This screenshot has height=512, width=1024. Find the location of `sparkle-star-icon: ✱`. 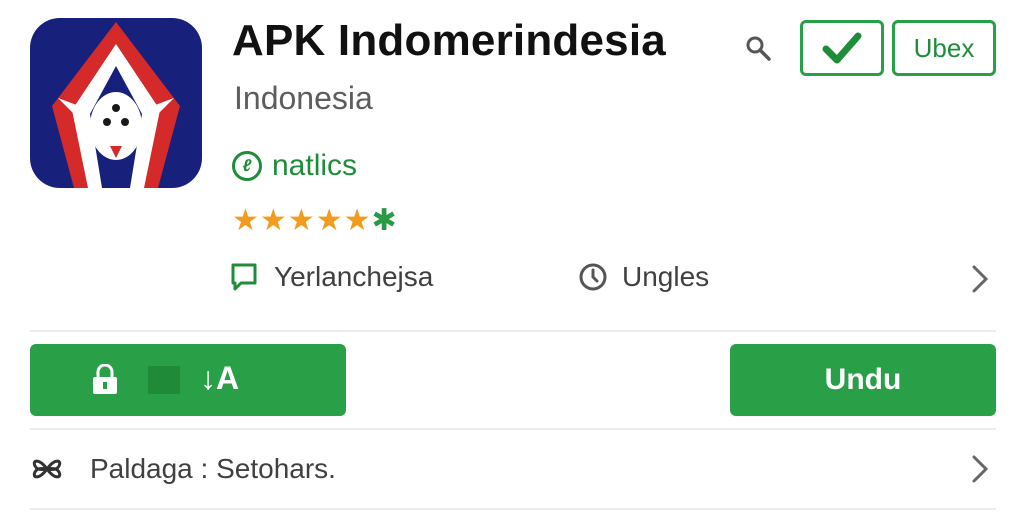

sparkle-star-icon: ✱ is located at coordinates (384, 220).